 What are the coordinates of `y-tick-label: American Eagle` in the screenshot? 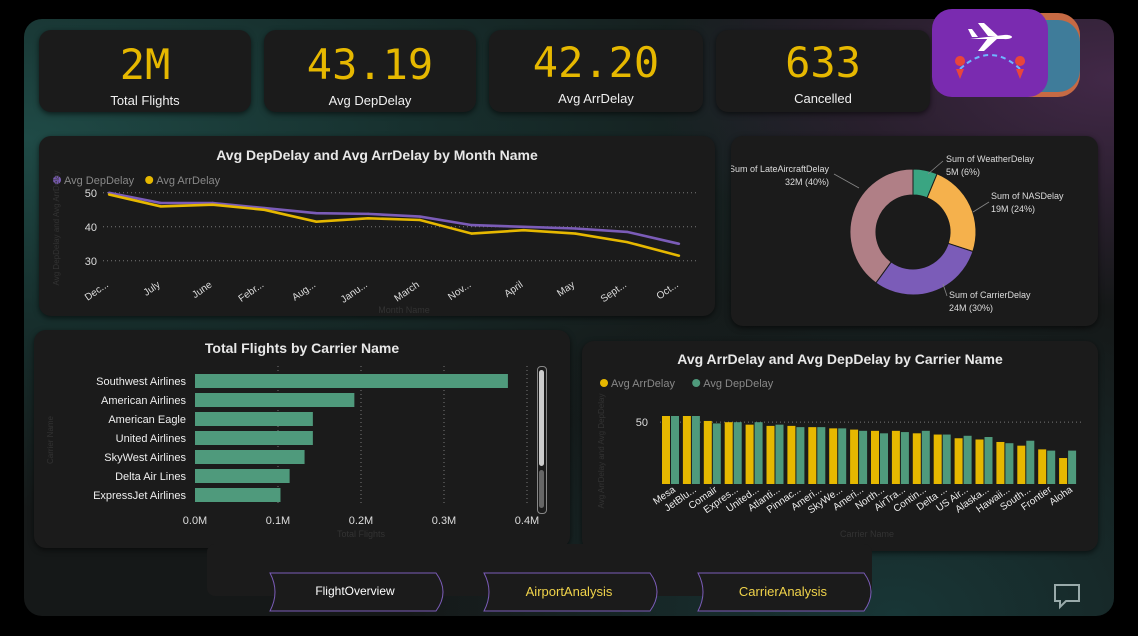 It's located at (147, 420).